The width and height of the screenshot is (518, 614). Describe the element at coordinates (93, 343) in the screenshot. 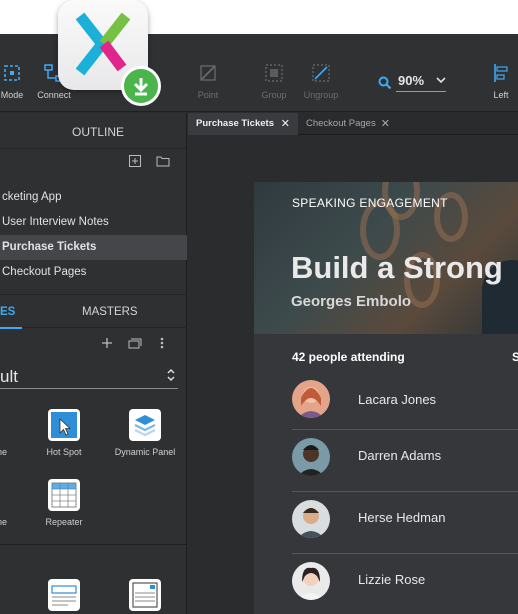

I see `library-tools` at that location.